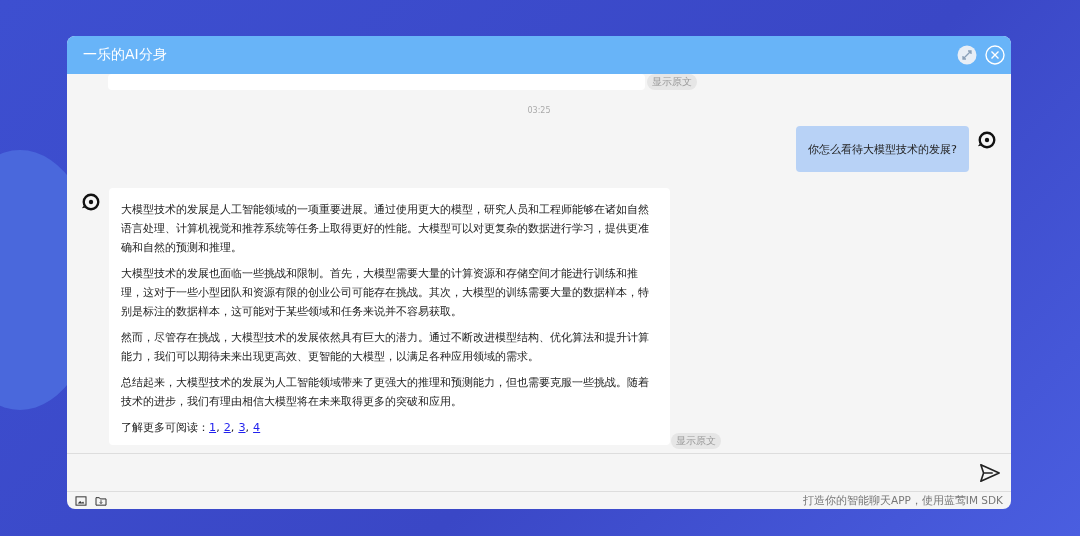 The width and height of the screenshot is (1080, 536). What do you see at coordinates (213, 427) in the screenshot?
I see `reference-link: 1` at bounding box center [213, 427].